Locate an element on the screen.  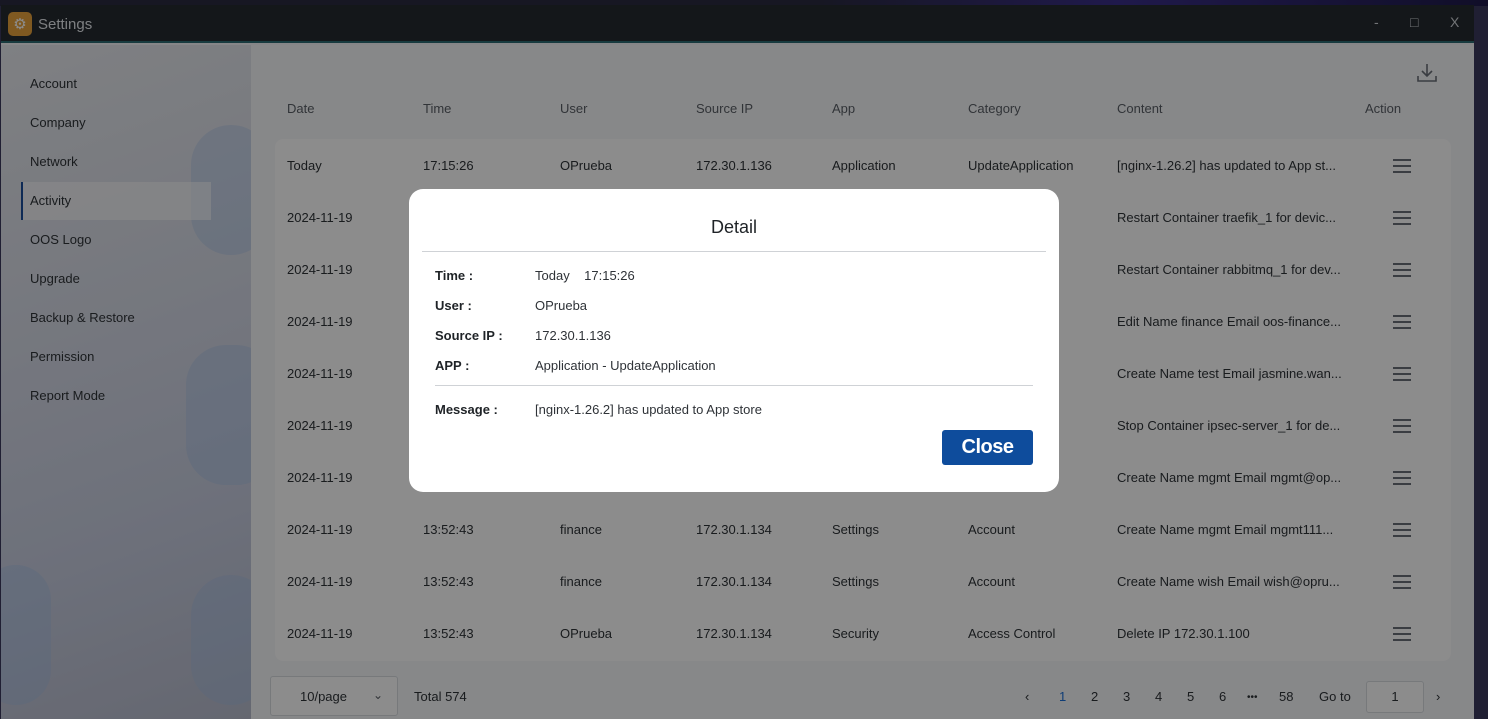
time-label: Time : is located at coordinates (454, 275).